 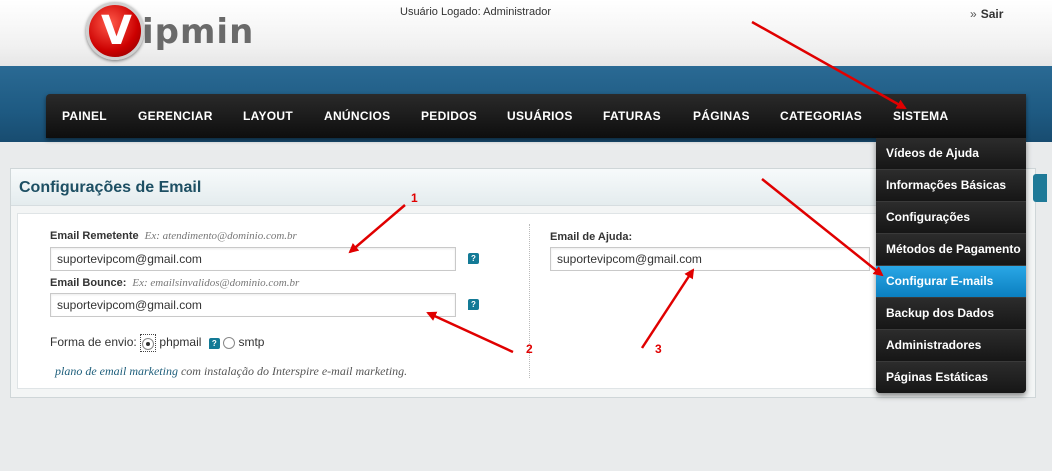 I want to click on logo-text: ipmin, so click(x=198, y=32).